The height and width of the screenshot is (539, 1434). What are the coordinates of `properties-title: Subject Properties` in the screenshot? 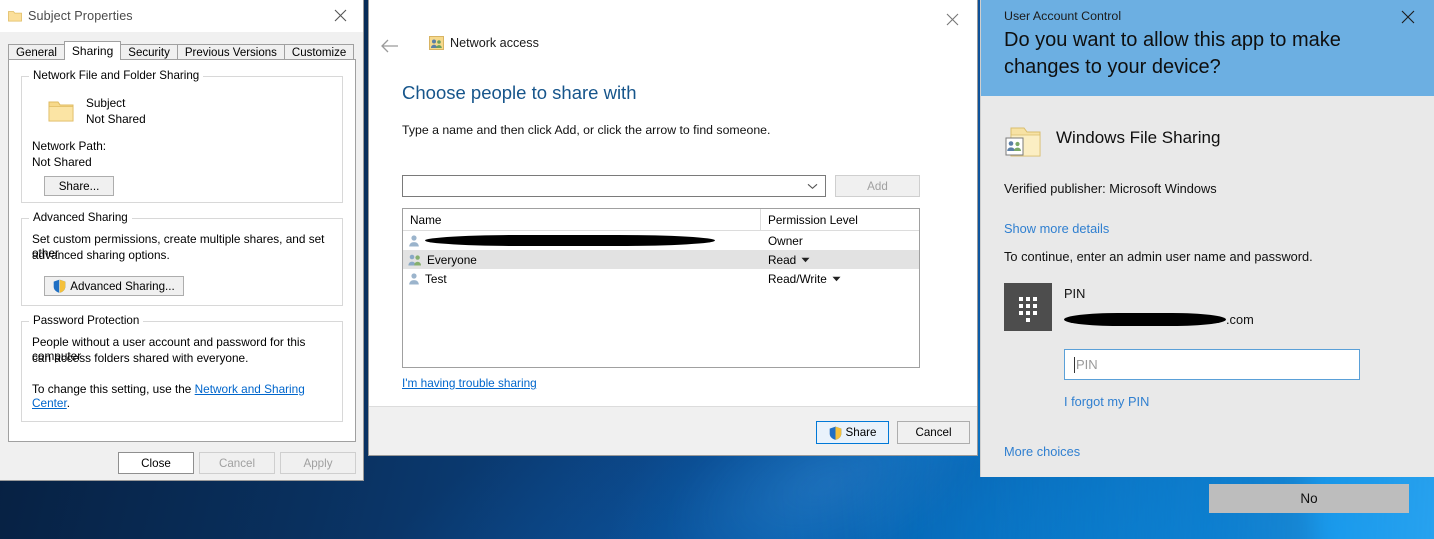 It's located at (80, 16).